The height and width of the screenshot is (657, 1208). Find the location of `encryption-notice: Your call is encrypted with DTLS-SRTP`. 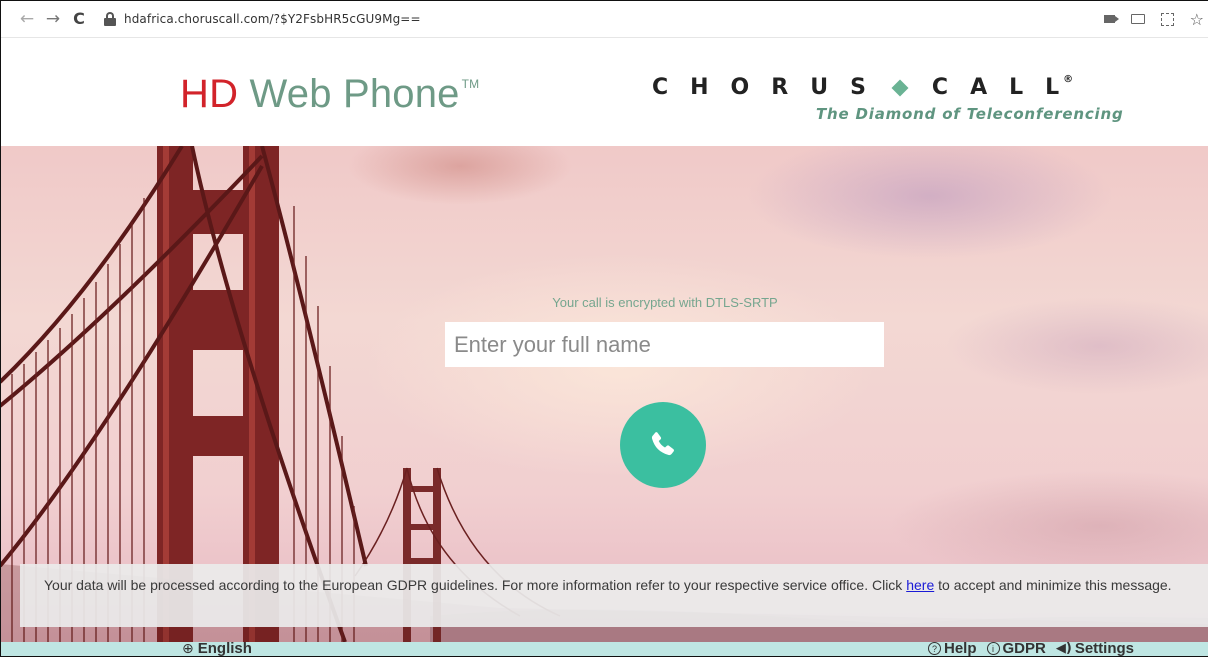

encryption-notice: Your call is encrypted with DTLS-SRTP is located at coordinates (665, 302).